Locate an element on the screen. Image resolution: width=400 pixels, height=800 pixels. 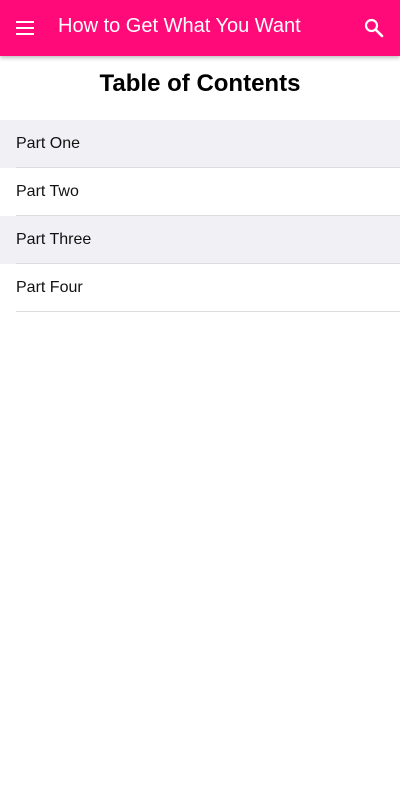
toc-item-part-four: Part Four is located at coordinates (200, 288).